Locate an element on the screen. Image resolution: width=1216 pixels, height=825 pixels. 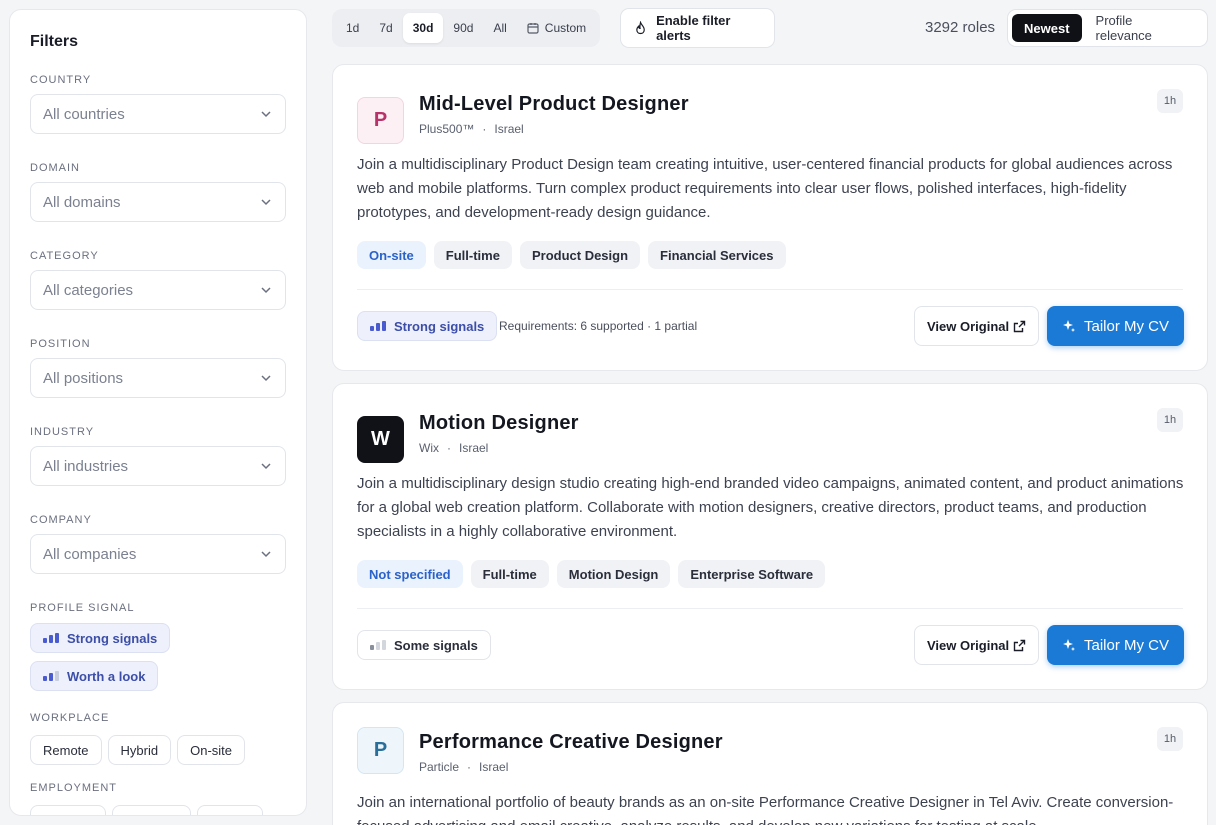
range-30d: 30d is located at coordinates (423, 28).